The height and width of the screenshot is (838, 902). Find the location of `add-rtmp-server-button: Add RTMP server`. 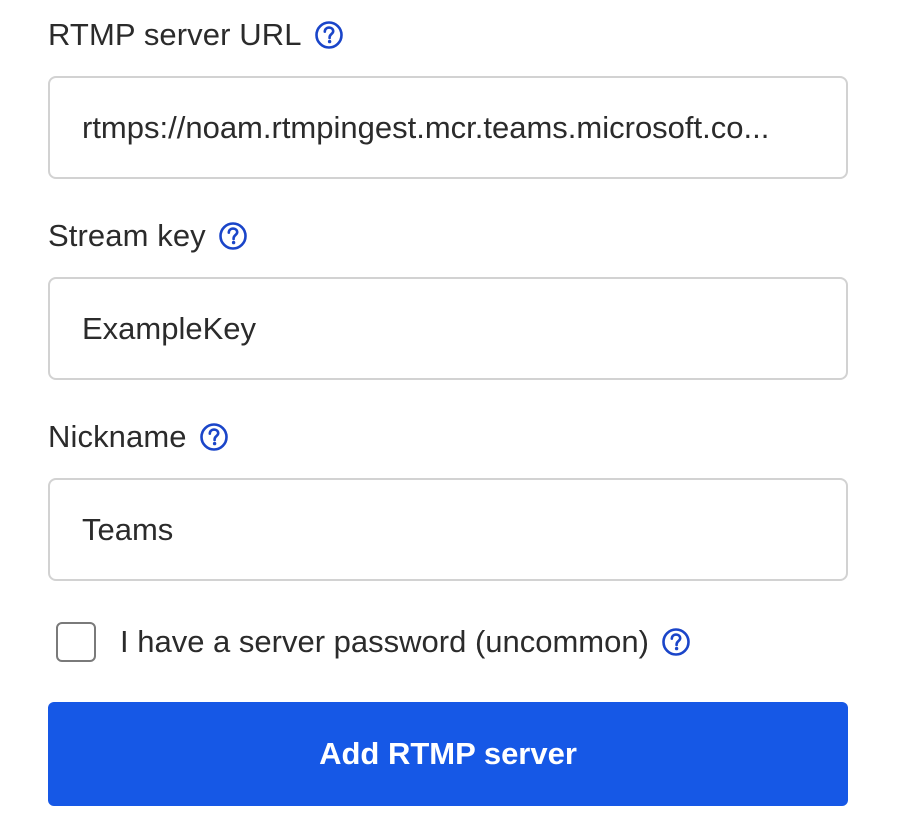

add-rtmp-server-button: Add RTMP server is located at coordinates (448, 754).